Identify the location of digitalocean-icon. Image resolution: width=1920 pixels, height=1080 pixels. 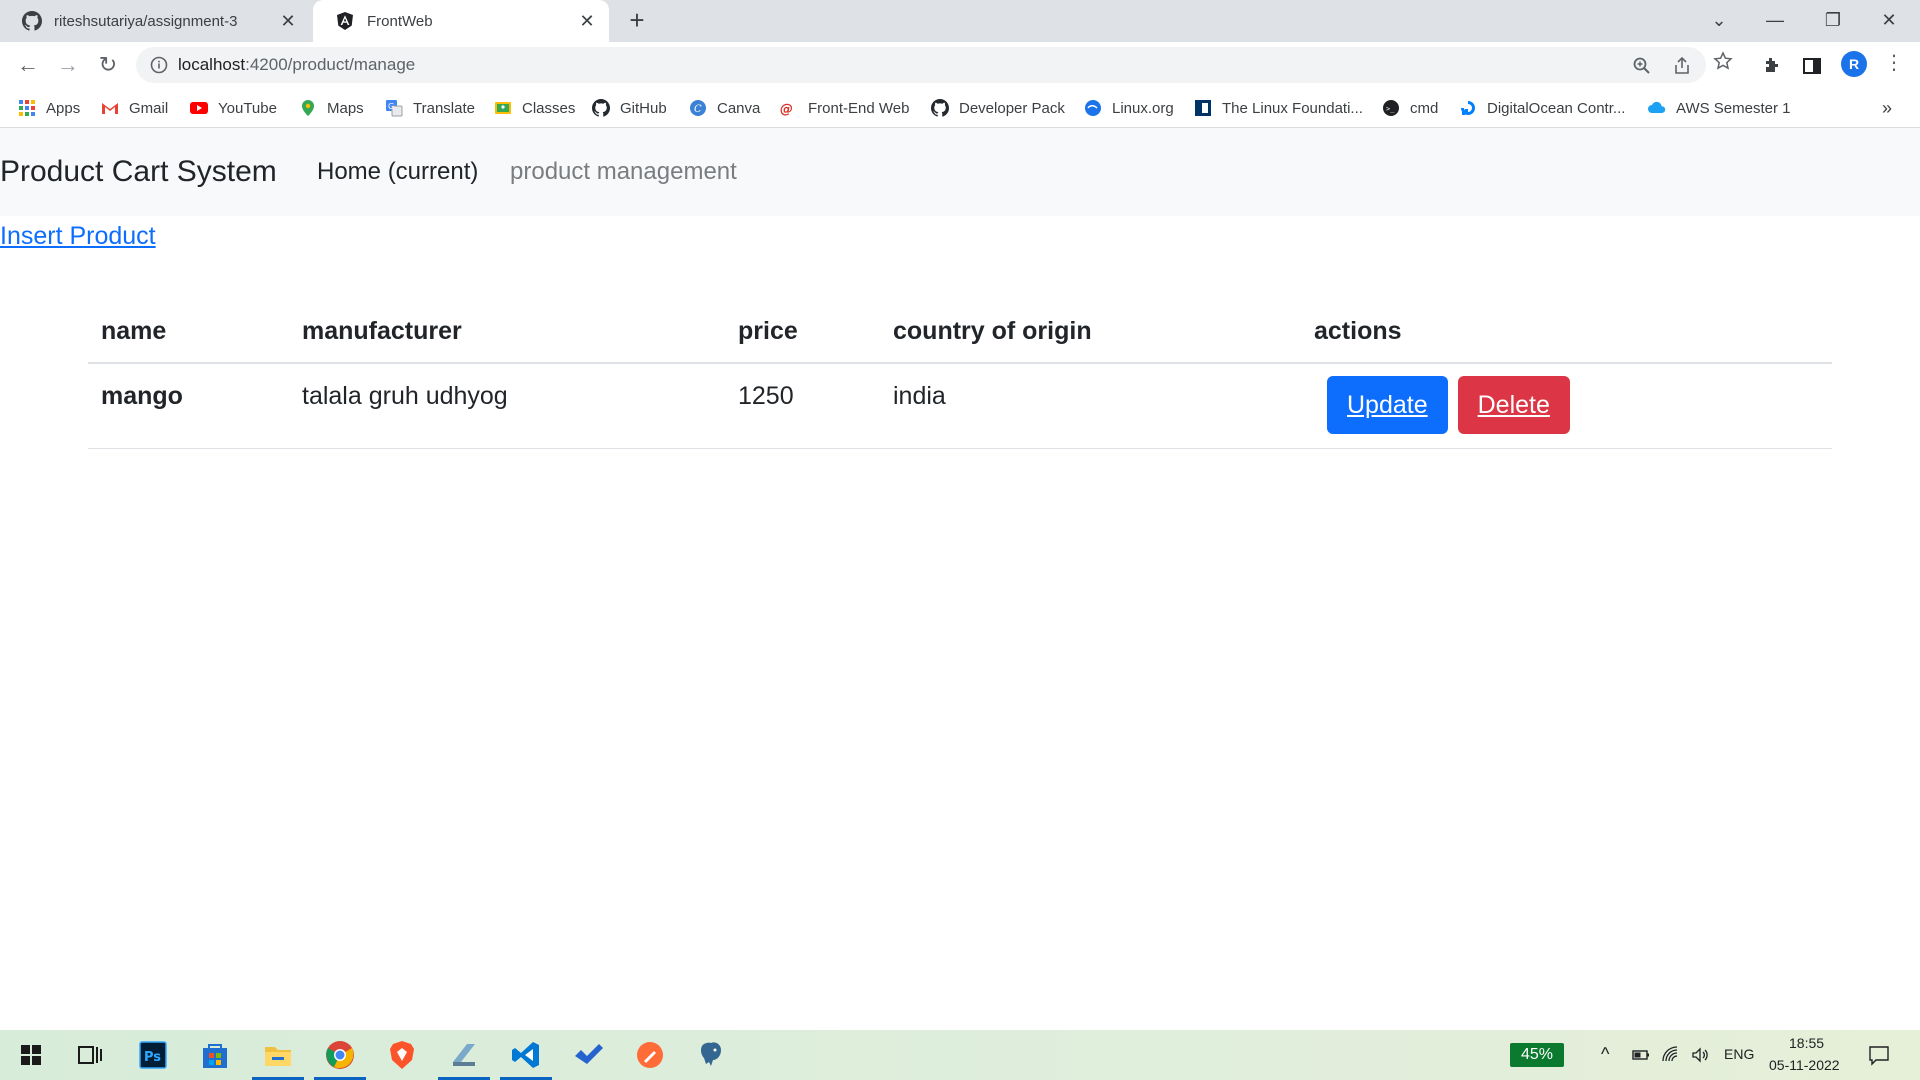
(1468, 108).